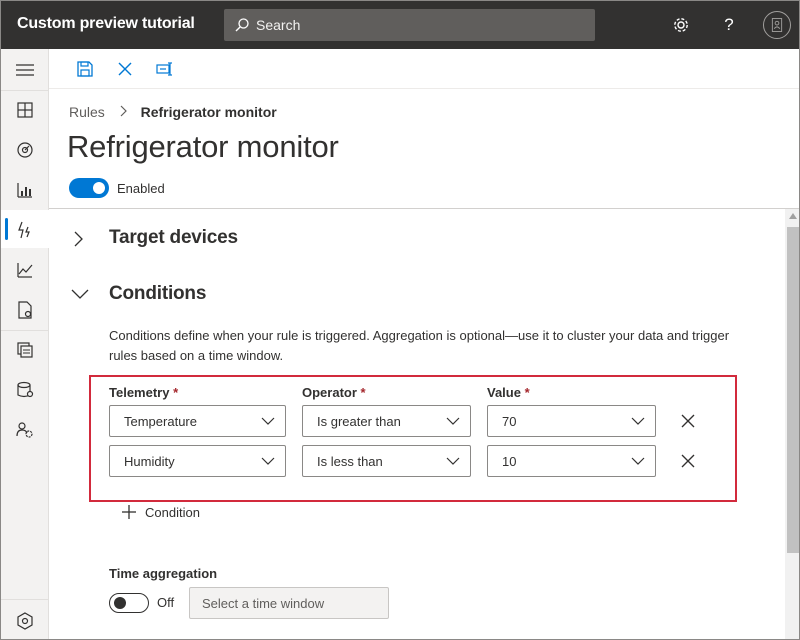  Describe the element at coordinates (149, 461) in the screenshot. I see `dropdown-value: Humidity` at that location.